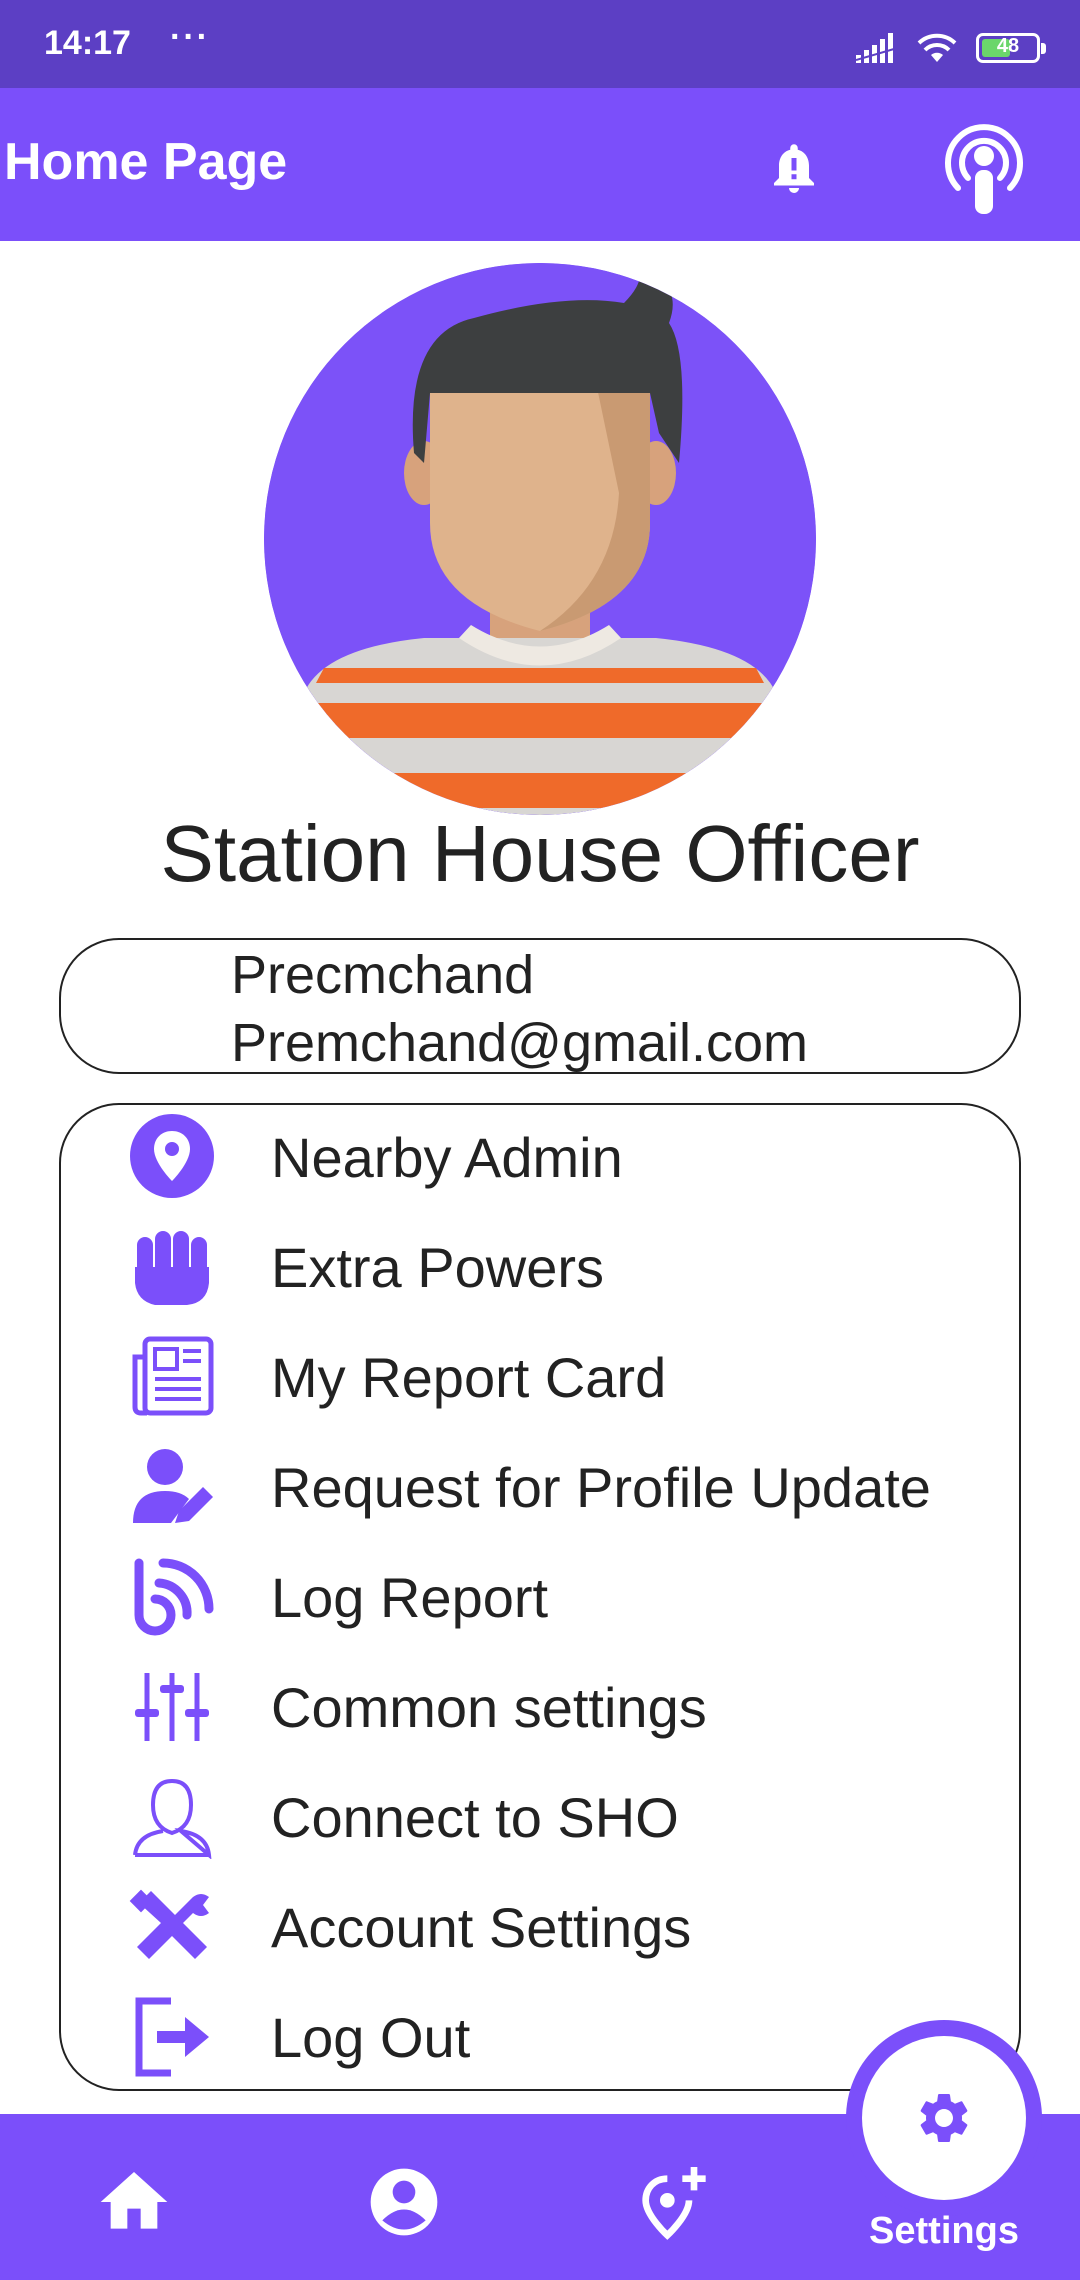  Describe the element at coordinates (383, 975) in the screenshot. I see `user-name: Precmchand` at that location.